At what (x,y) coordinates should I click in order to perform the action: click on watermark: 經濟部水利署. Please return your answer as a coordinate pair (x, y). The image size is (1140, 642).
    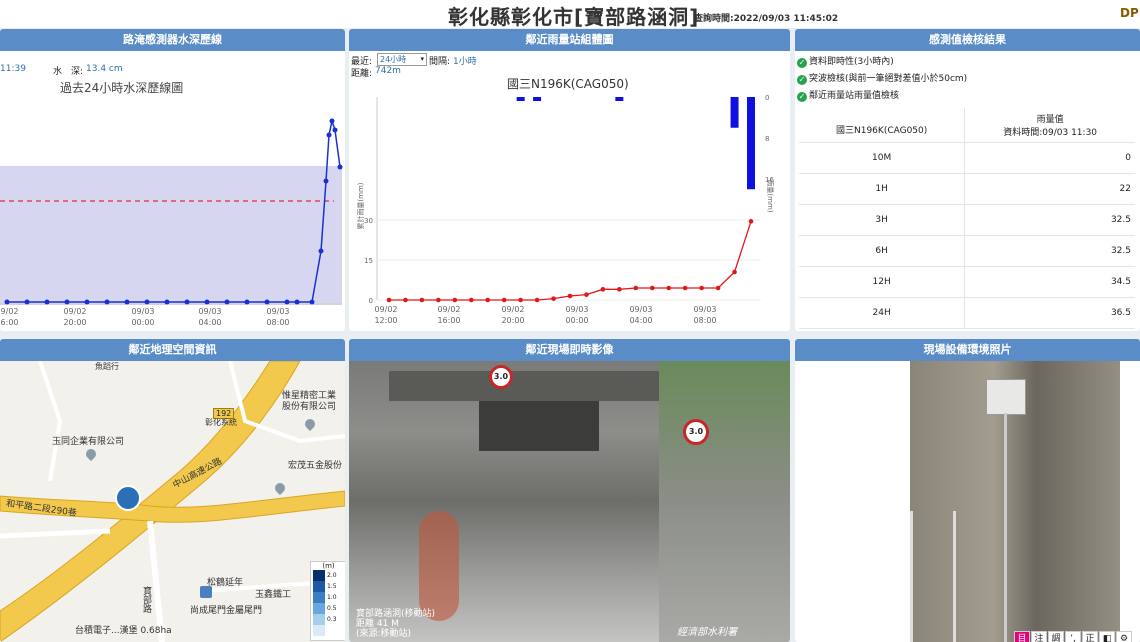
    Looking at the image, I should click on (707, 632).